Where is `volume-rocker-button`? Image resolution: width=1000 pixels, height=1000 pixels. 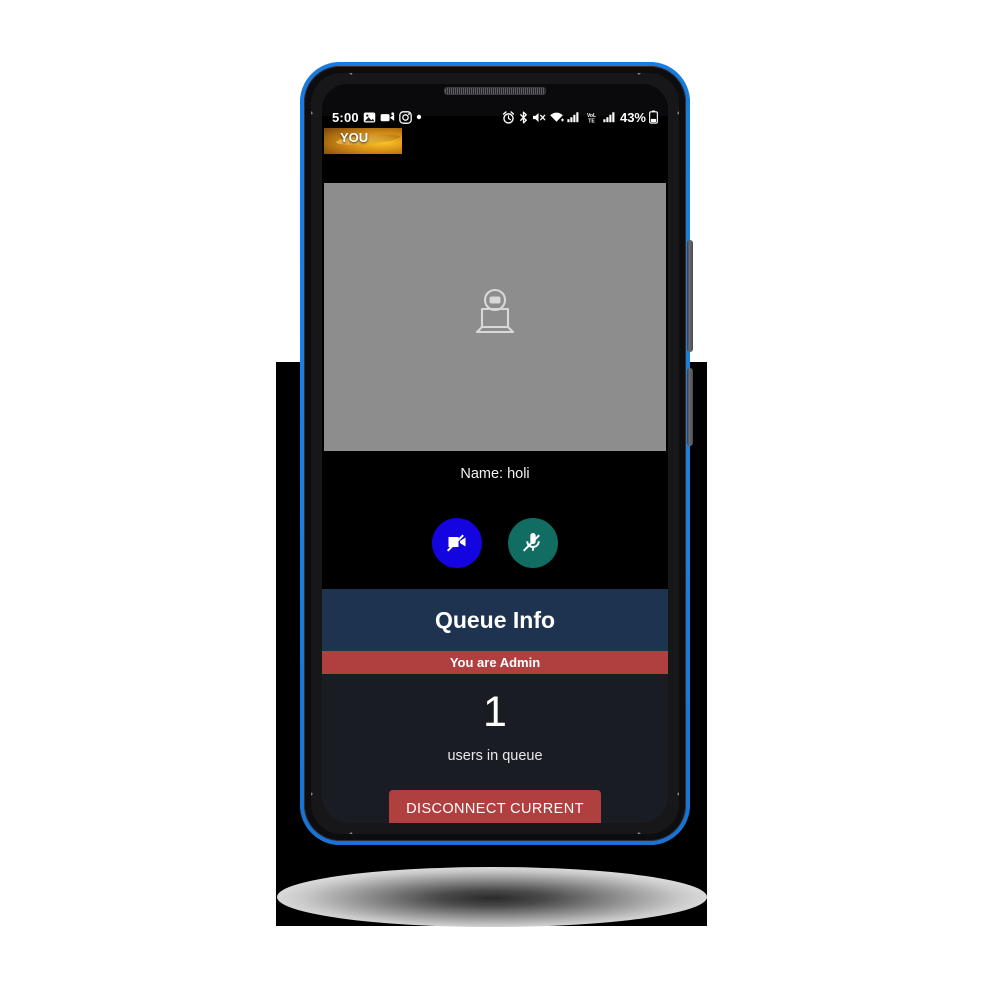 volume-rocker-button is located at coordinates (690, 296).